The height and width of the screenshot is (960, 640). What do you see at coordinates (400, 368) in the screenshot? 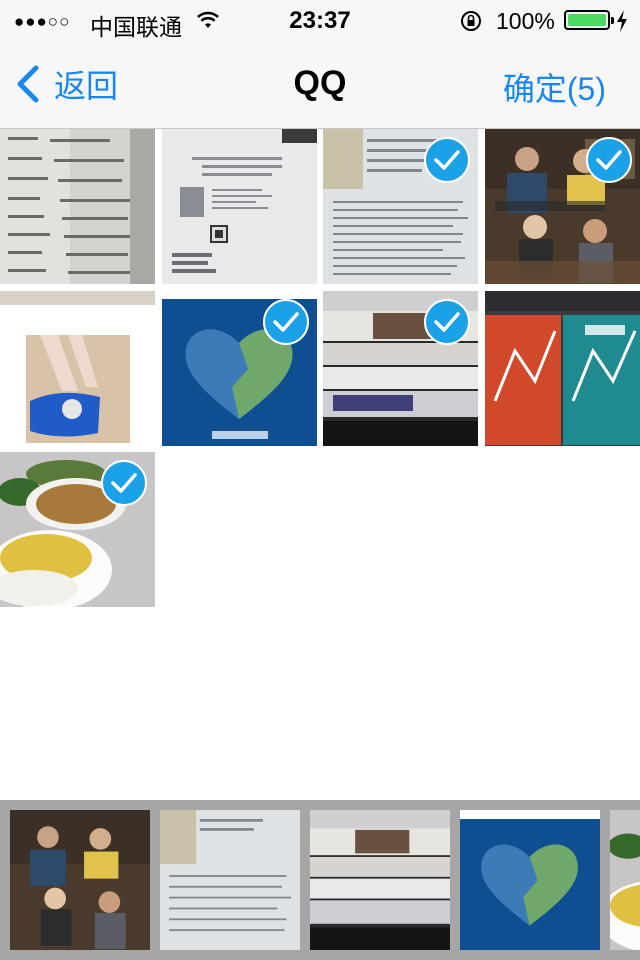
I see `photo-book-stack` at bounding box center [400, 368].